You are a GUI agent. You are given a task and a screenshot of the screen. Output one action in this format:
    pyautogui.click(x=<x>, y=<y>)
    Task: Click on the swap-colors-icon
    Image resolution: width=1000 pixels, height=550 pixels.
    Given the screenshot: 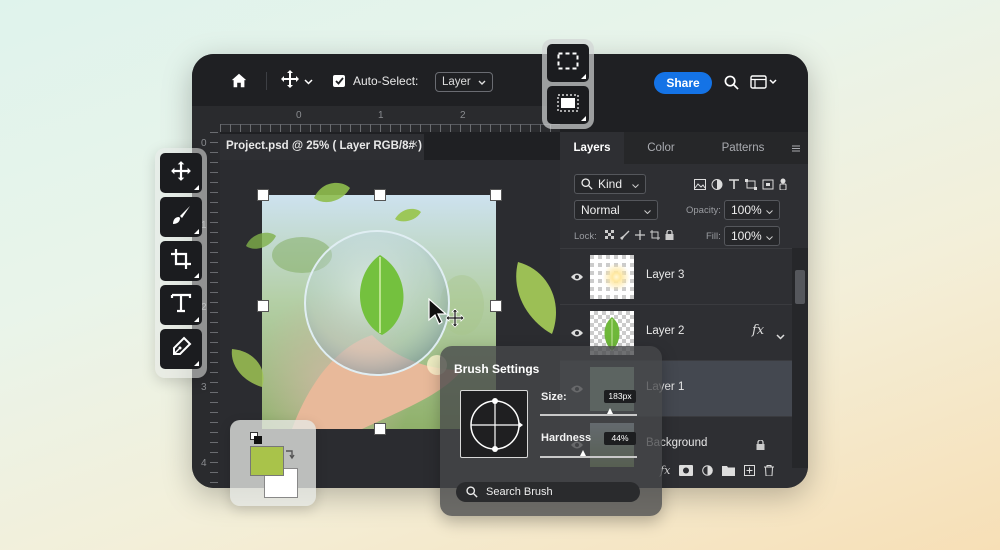 What is the action you would take?
    pyautogui.click(x=290, y=454)
    